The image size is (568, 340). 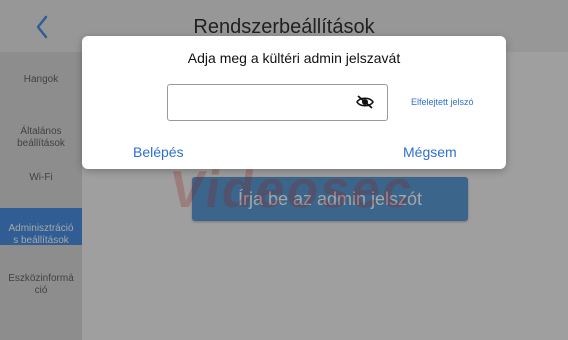 I want to click on cancel-button: Mégsem, so click(x=430, y=152).